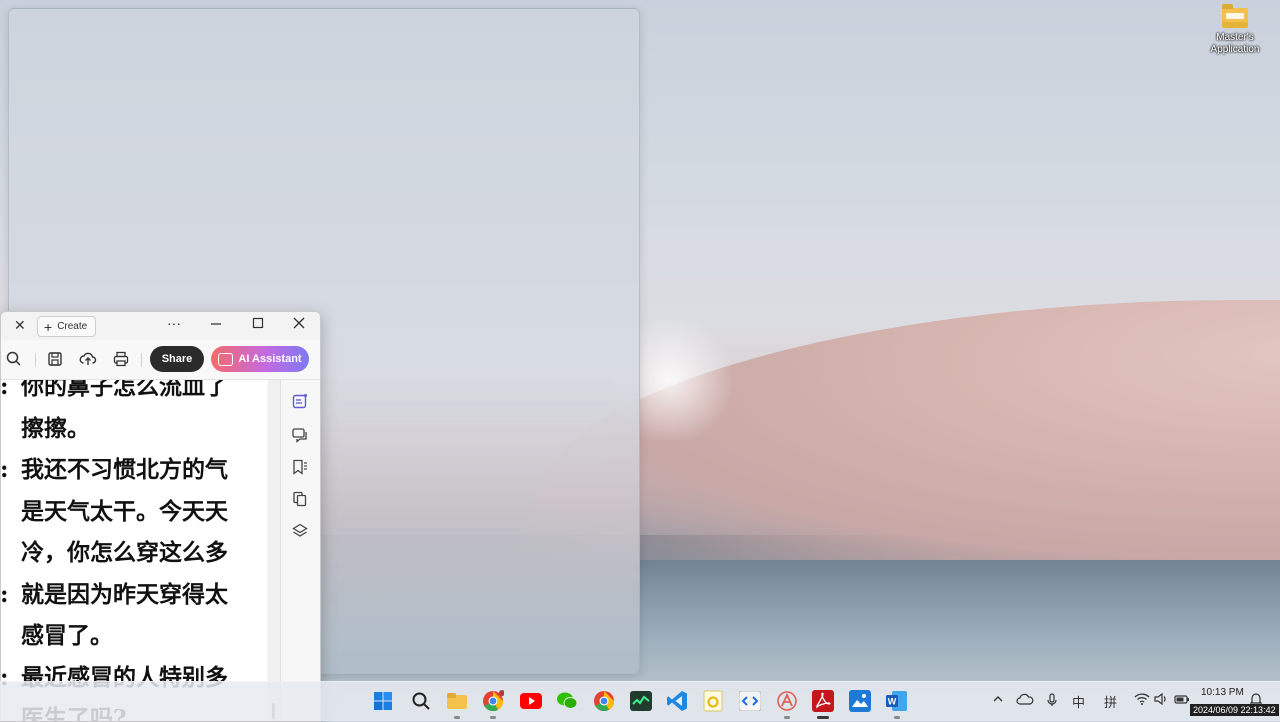 This screenshot has height=722, width=1280. I want to click on document-line: 感冒了。, so click(134, 636).